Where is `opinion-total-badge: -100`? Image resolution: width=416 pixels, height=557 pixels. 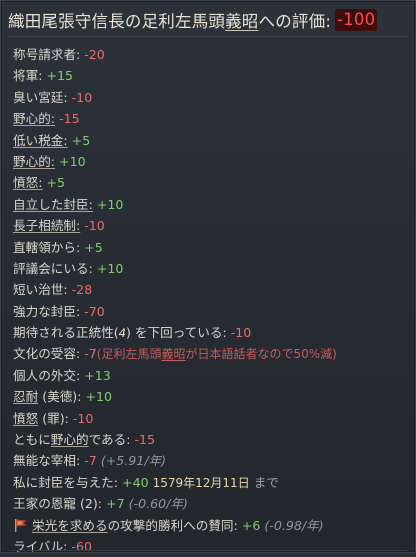 opinion-total-badge: -100 is located at coordinates (356, 20).